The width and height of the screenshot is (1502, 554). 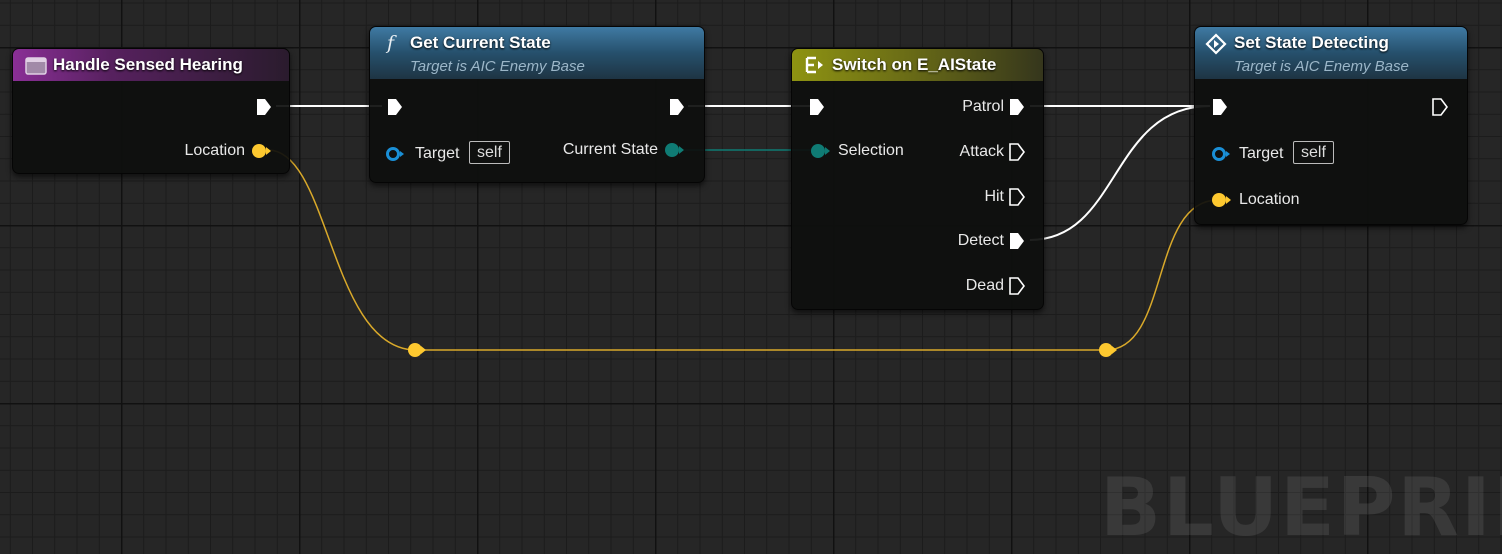 I want to click on diamond-icon, so click(x=1216, y=46).